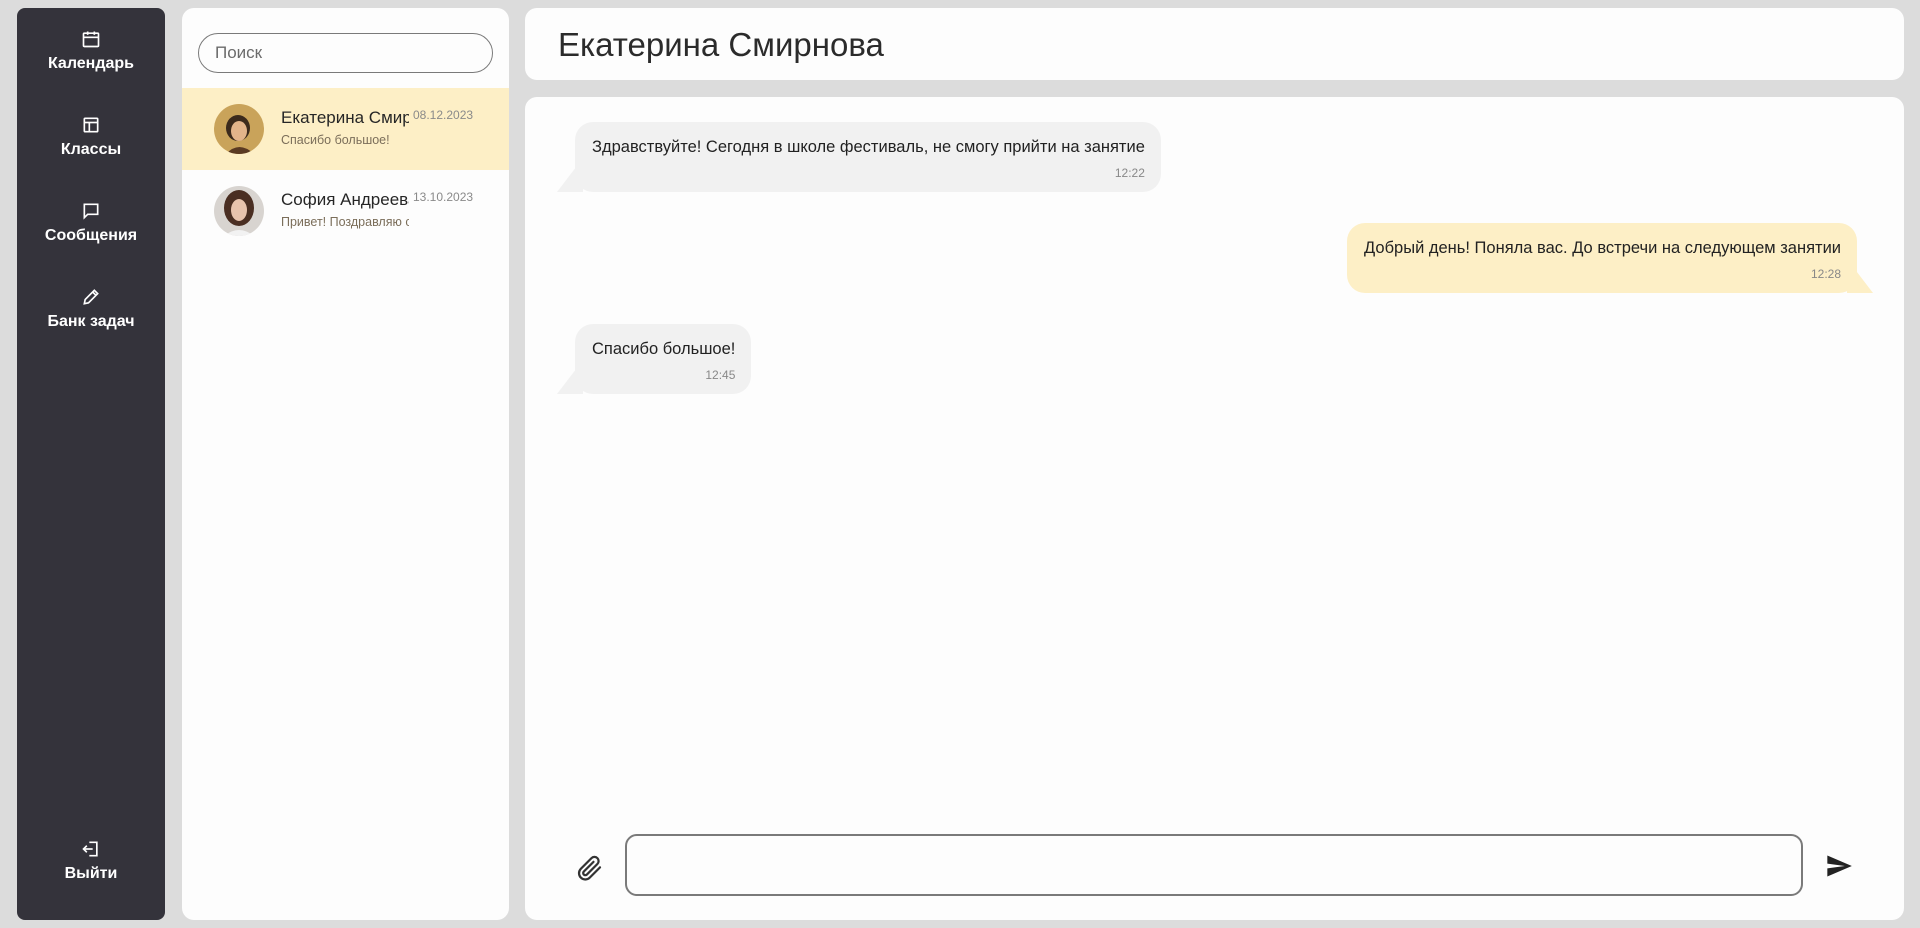 The height and width of the screenshot is (928, 1920). I want to click on calendar-icon, so click(91, 39).